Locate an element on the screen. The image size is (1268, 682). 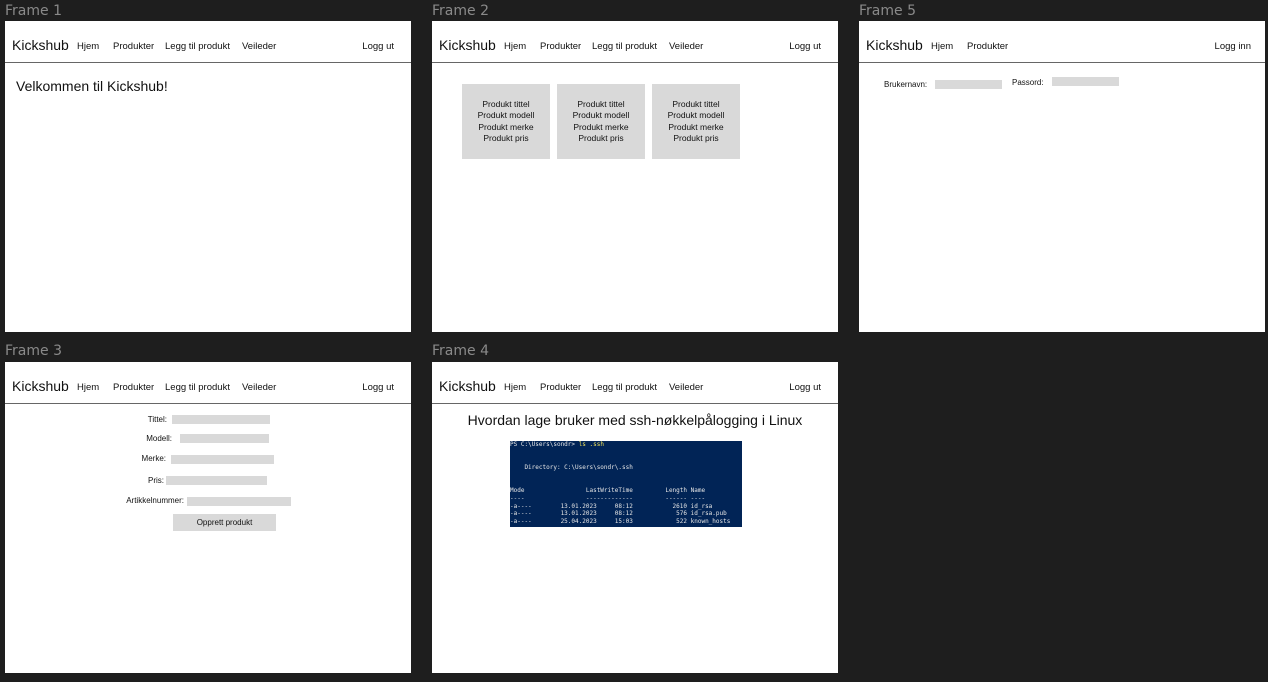
model-input is located at coordinates (224, 438).